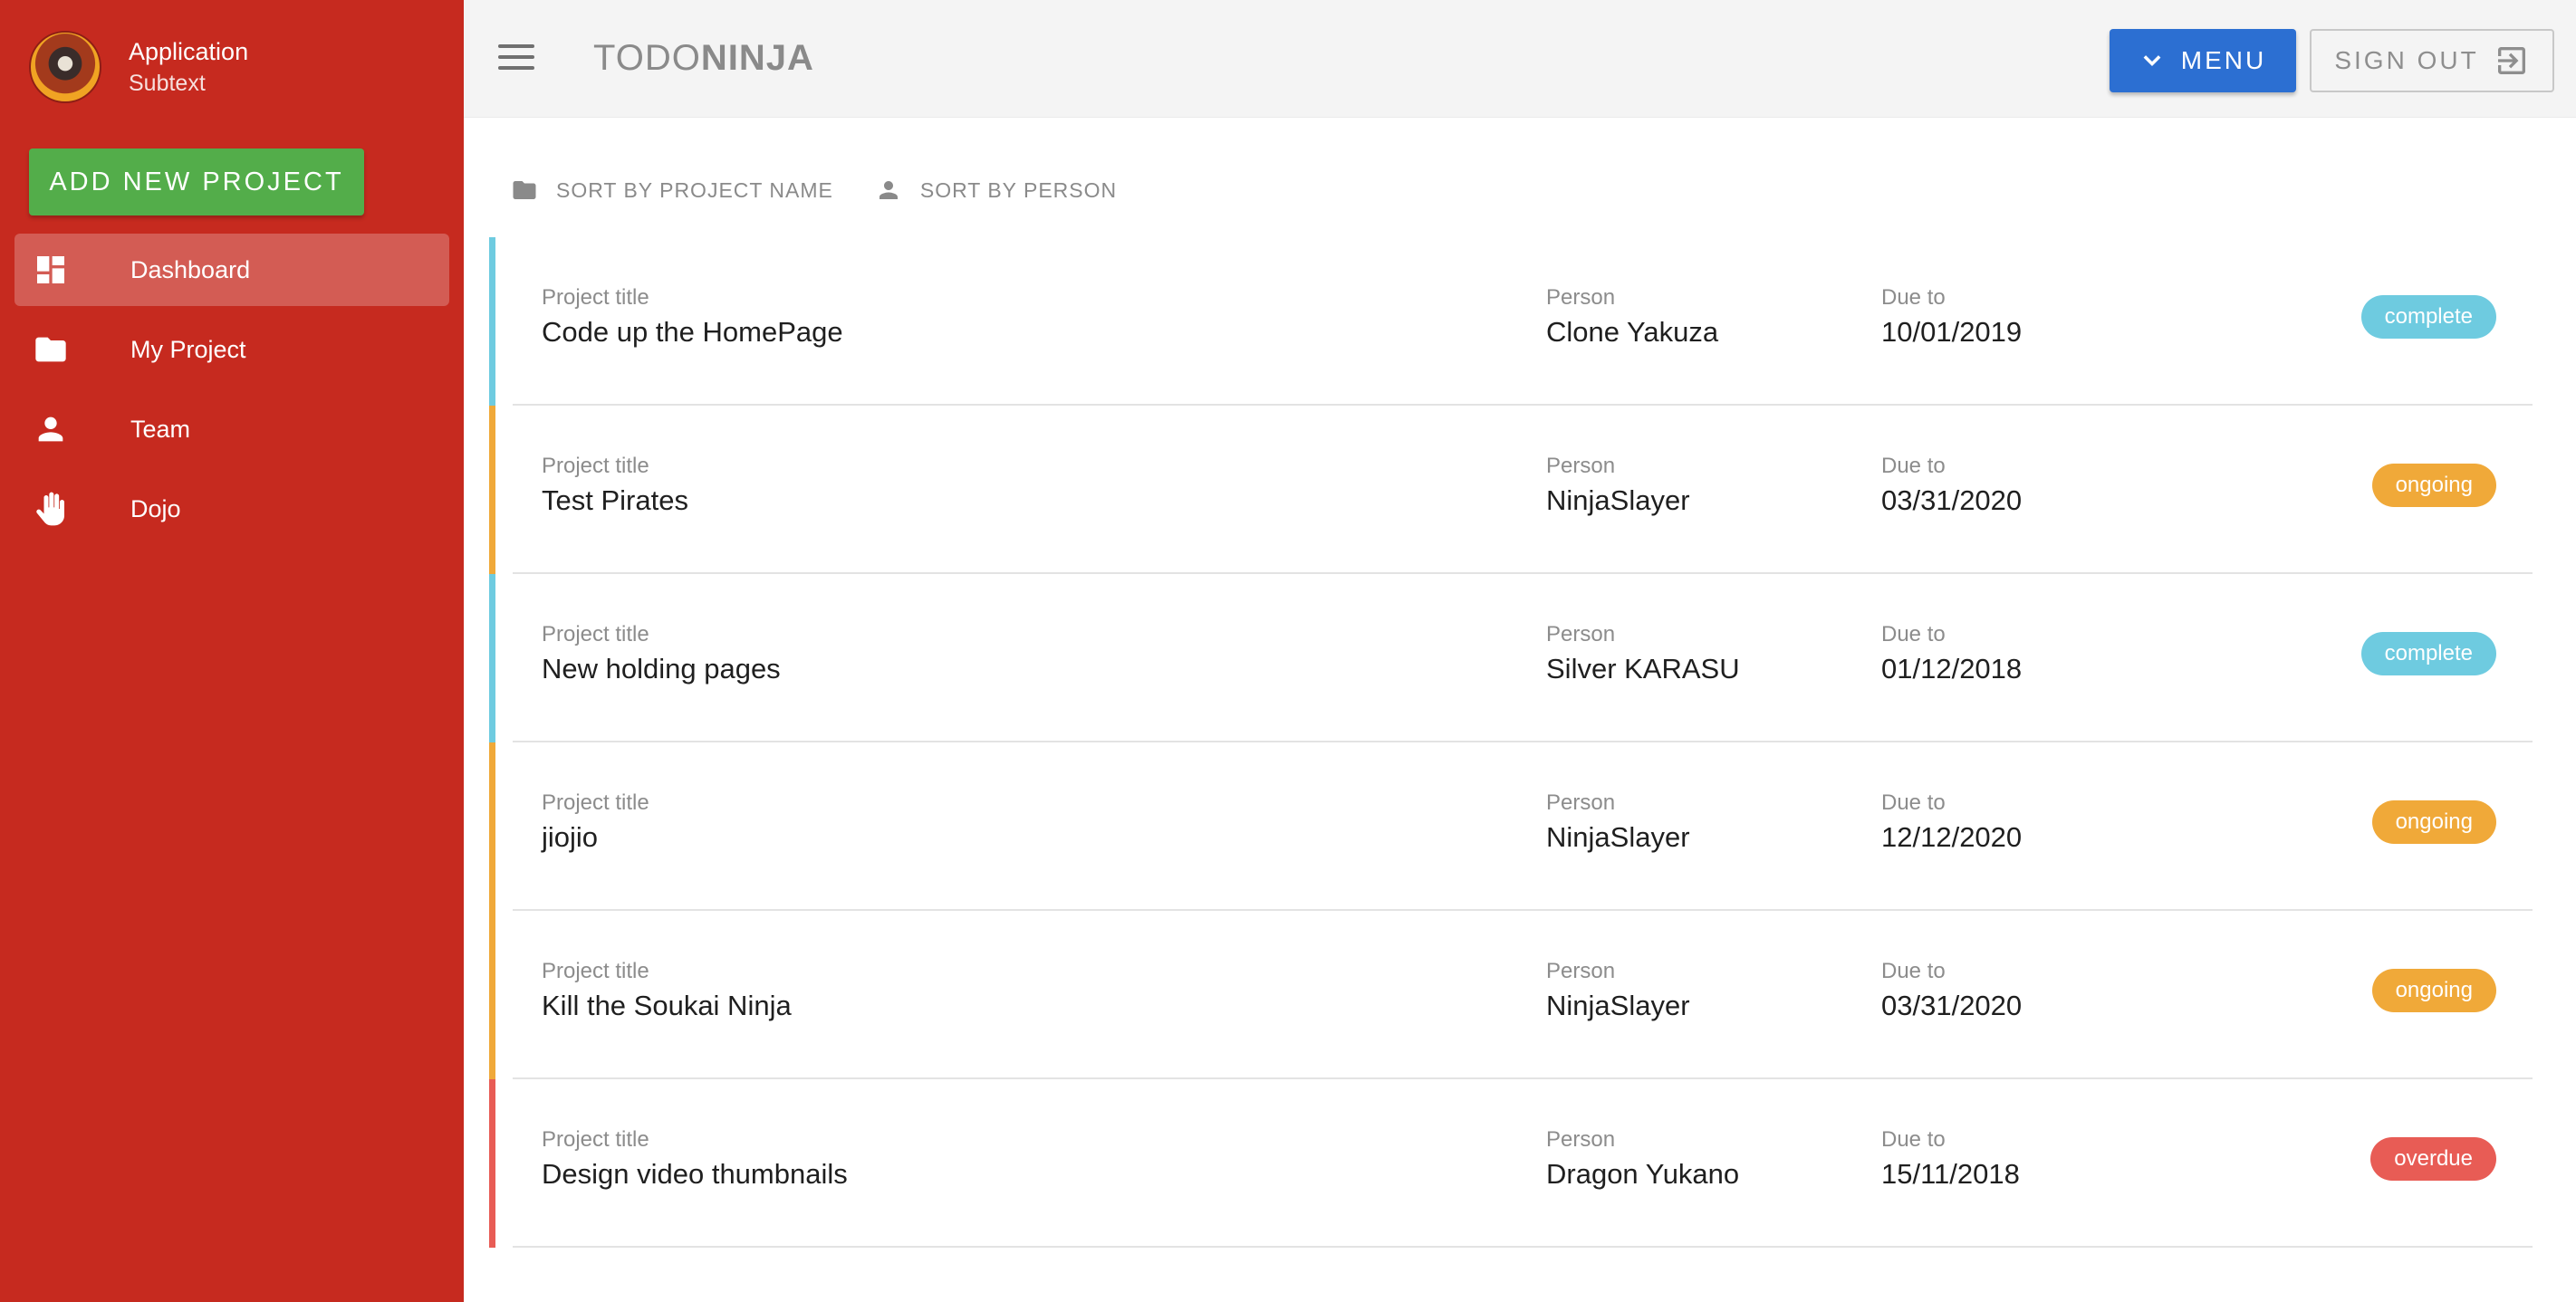 This screenshot has width=2576, height=1302. I want to click on sort-by-person-button: SORT BY PERSON, so click(996, 190).